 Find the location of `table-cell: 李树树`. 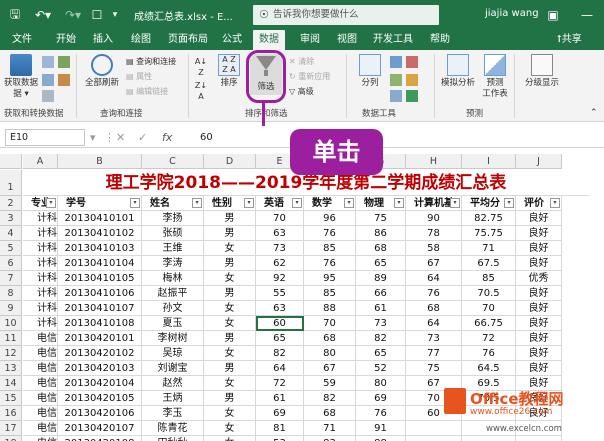

table-cell: 李树树 is located at coordinates (173, 338).